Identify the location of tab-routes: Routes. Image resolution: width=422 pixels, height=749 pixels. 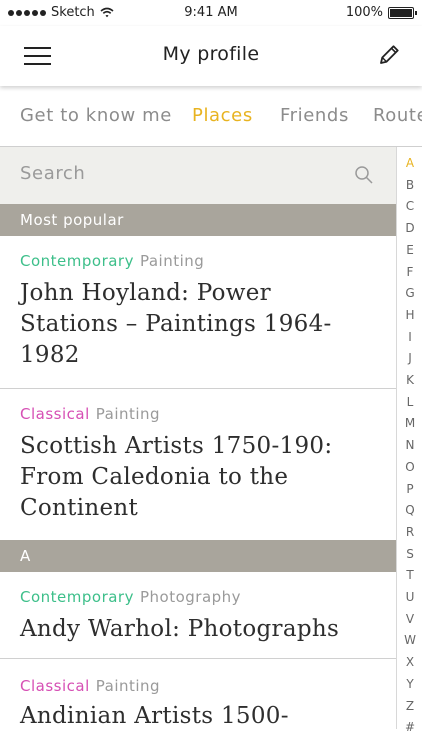
(397, 115).